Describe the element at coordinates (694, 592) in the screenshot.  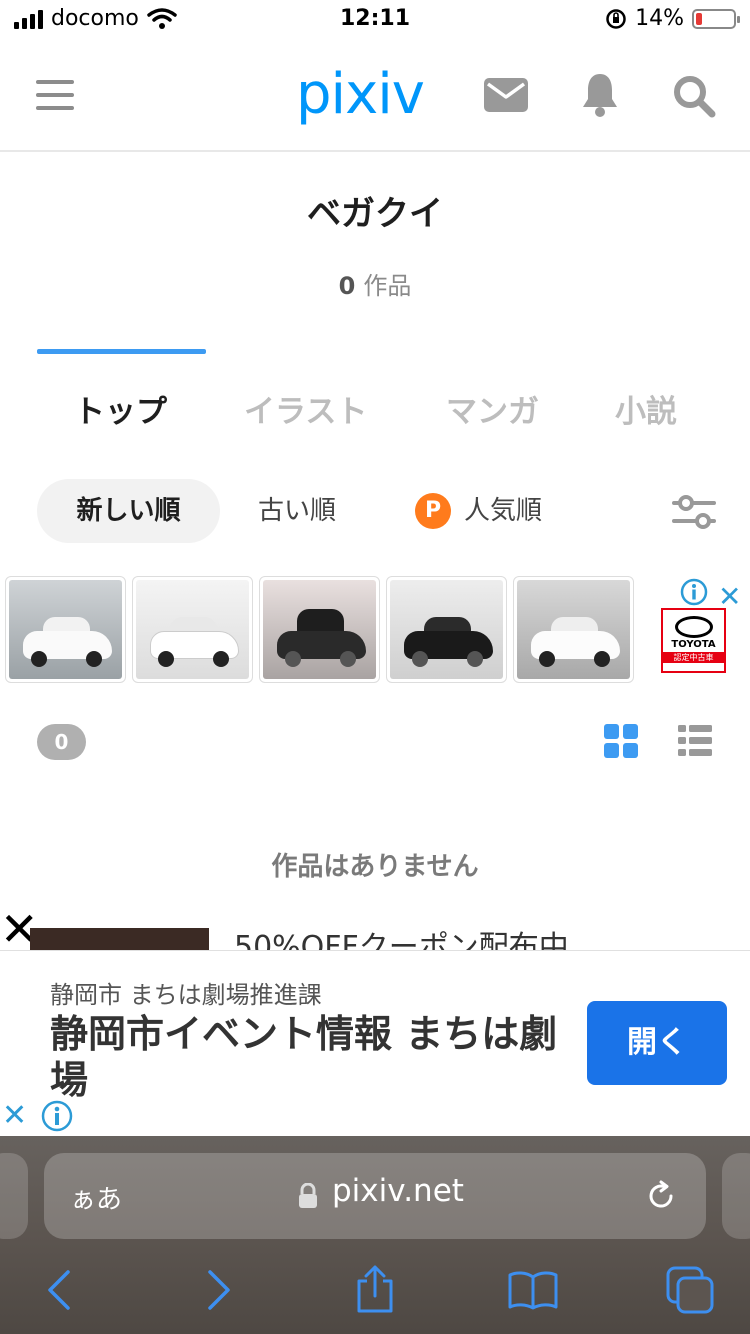
I see `ad-info-icon` at that location.